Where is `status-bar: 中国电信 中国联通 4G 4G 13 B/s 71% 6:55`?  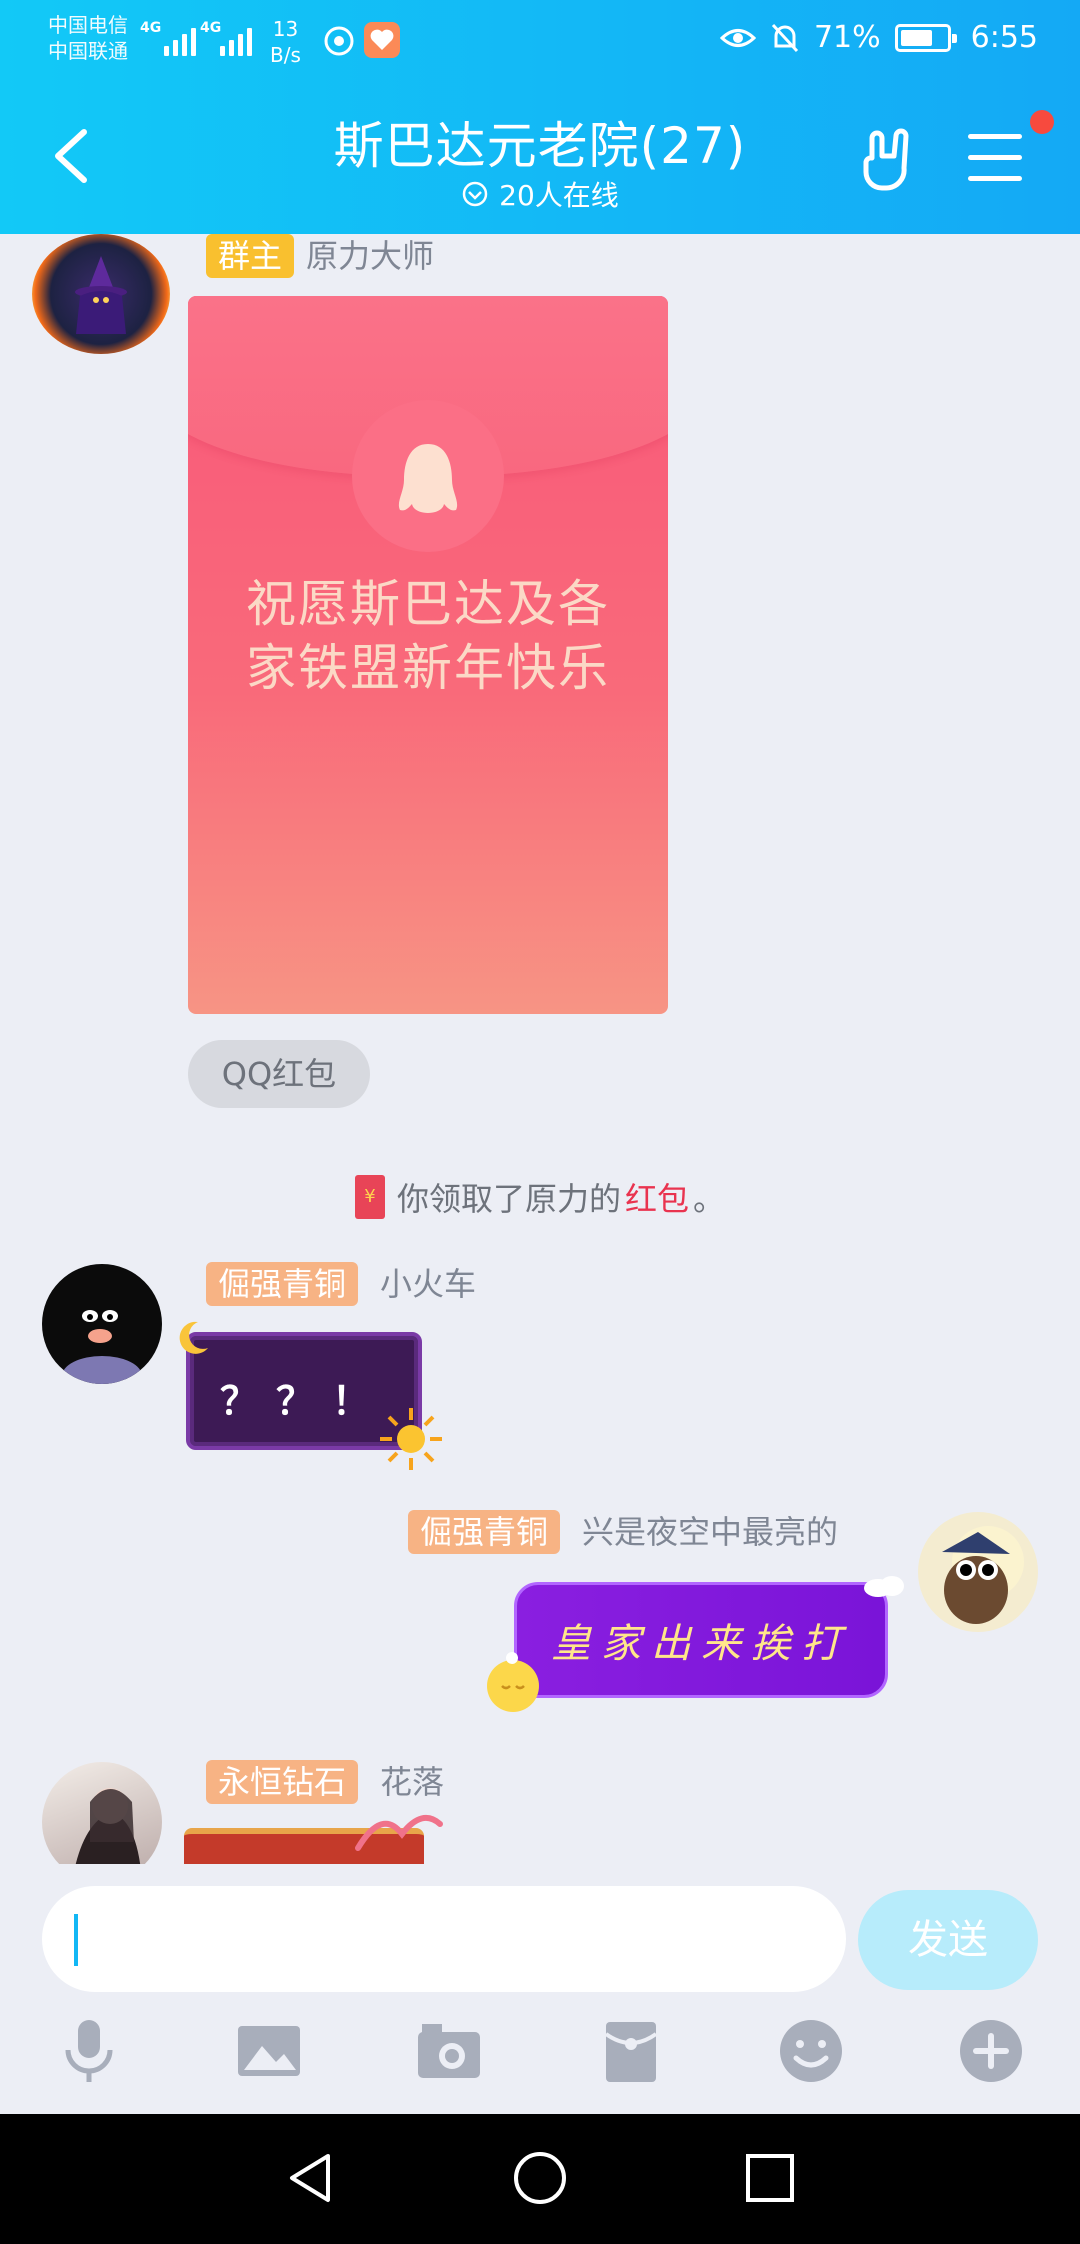
status-bar: 中国电信 中国联通 4G 4G 13 B/s 71% 6:55 is located at coordinates (540, 42).